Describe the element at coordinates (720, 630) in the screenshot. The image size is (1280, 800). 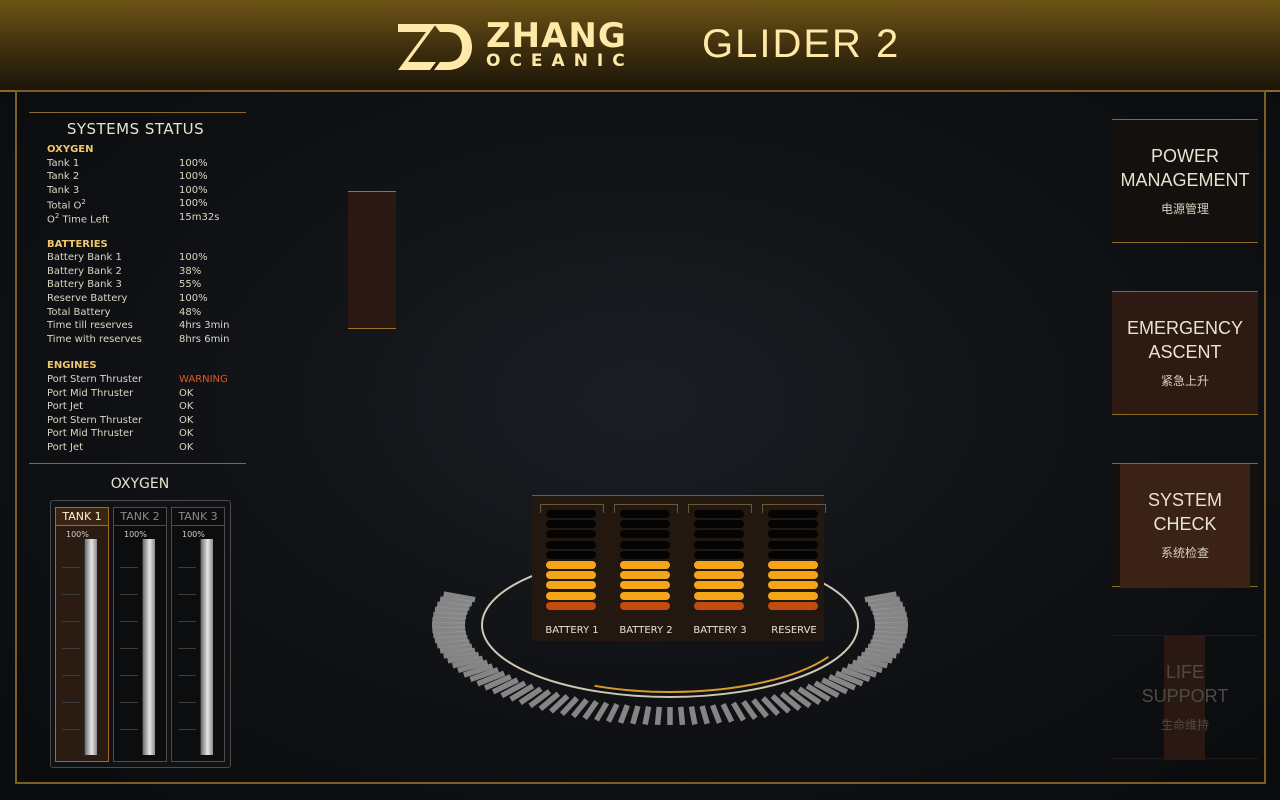
I see `battery-label: BATTERY 3` at that location.